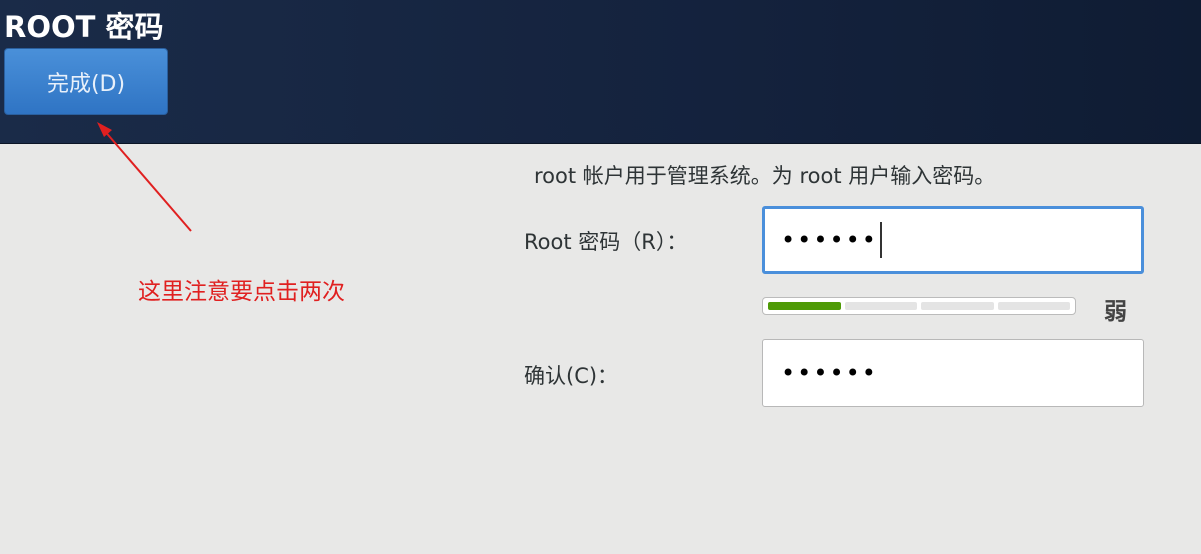 The width and height of the screenshot is (1201, 554). Describe the element at coordinates (953, 240) in the screenshot. I see `root-password-field: ••••••` at that location.